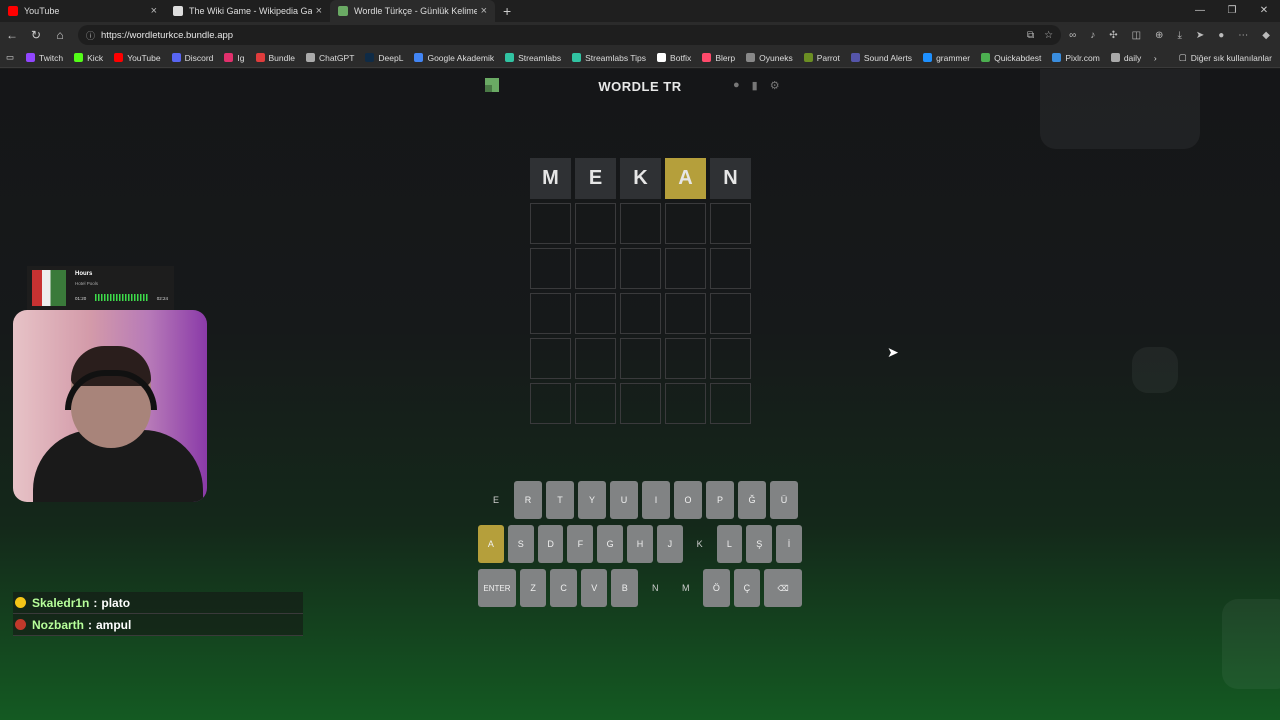 The width and height of the screenshot is (1280, 720). What do you see at coordinates (412, 11) in the screenshot?
I see `browser-tab: Wordle Türkçe - Günlük Kelime O ×` at bounding box center [412, 11].